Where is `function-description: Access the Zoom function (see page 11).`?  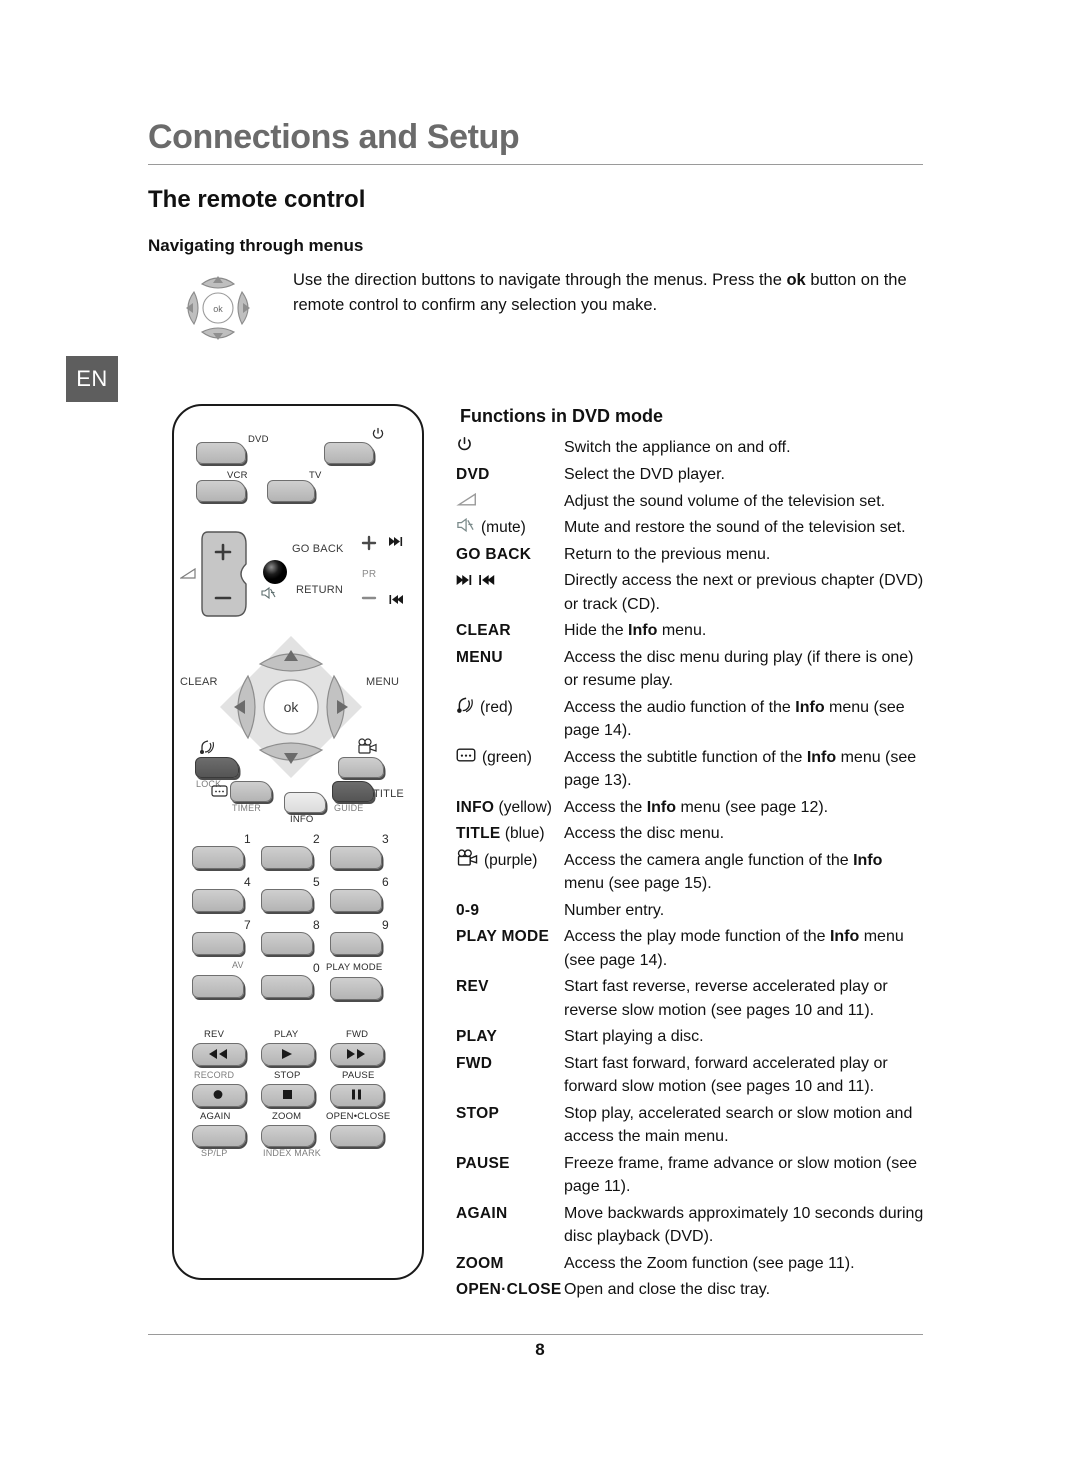
function-description: Access the Zoom function (see page 11). is located at coordinates (709, 1263).